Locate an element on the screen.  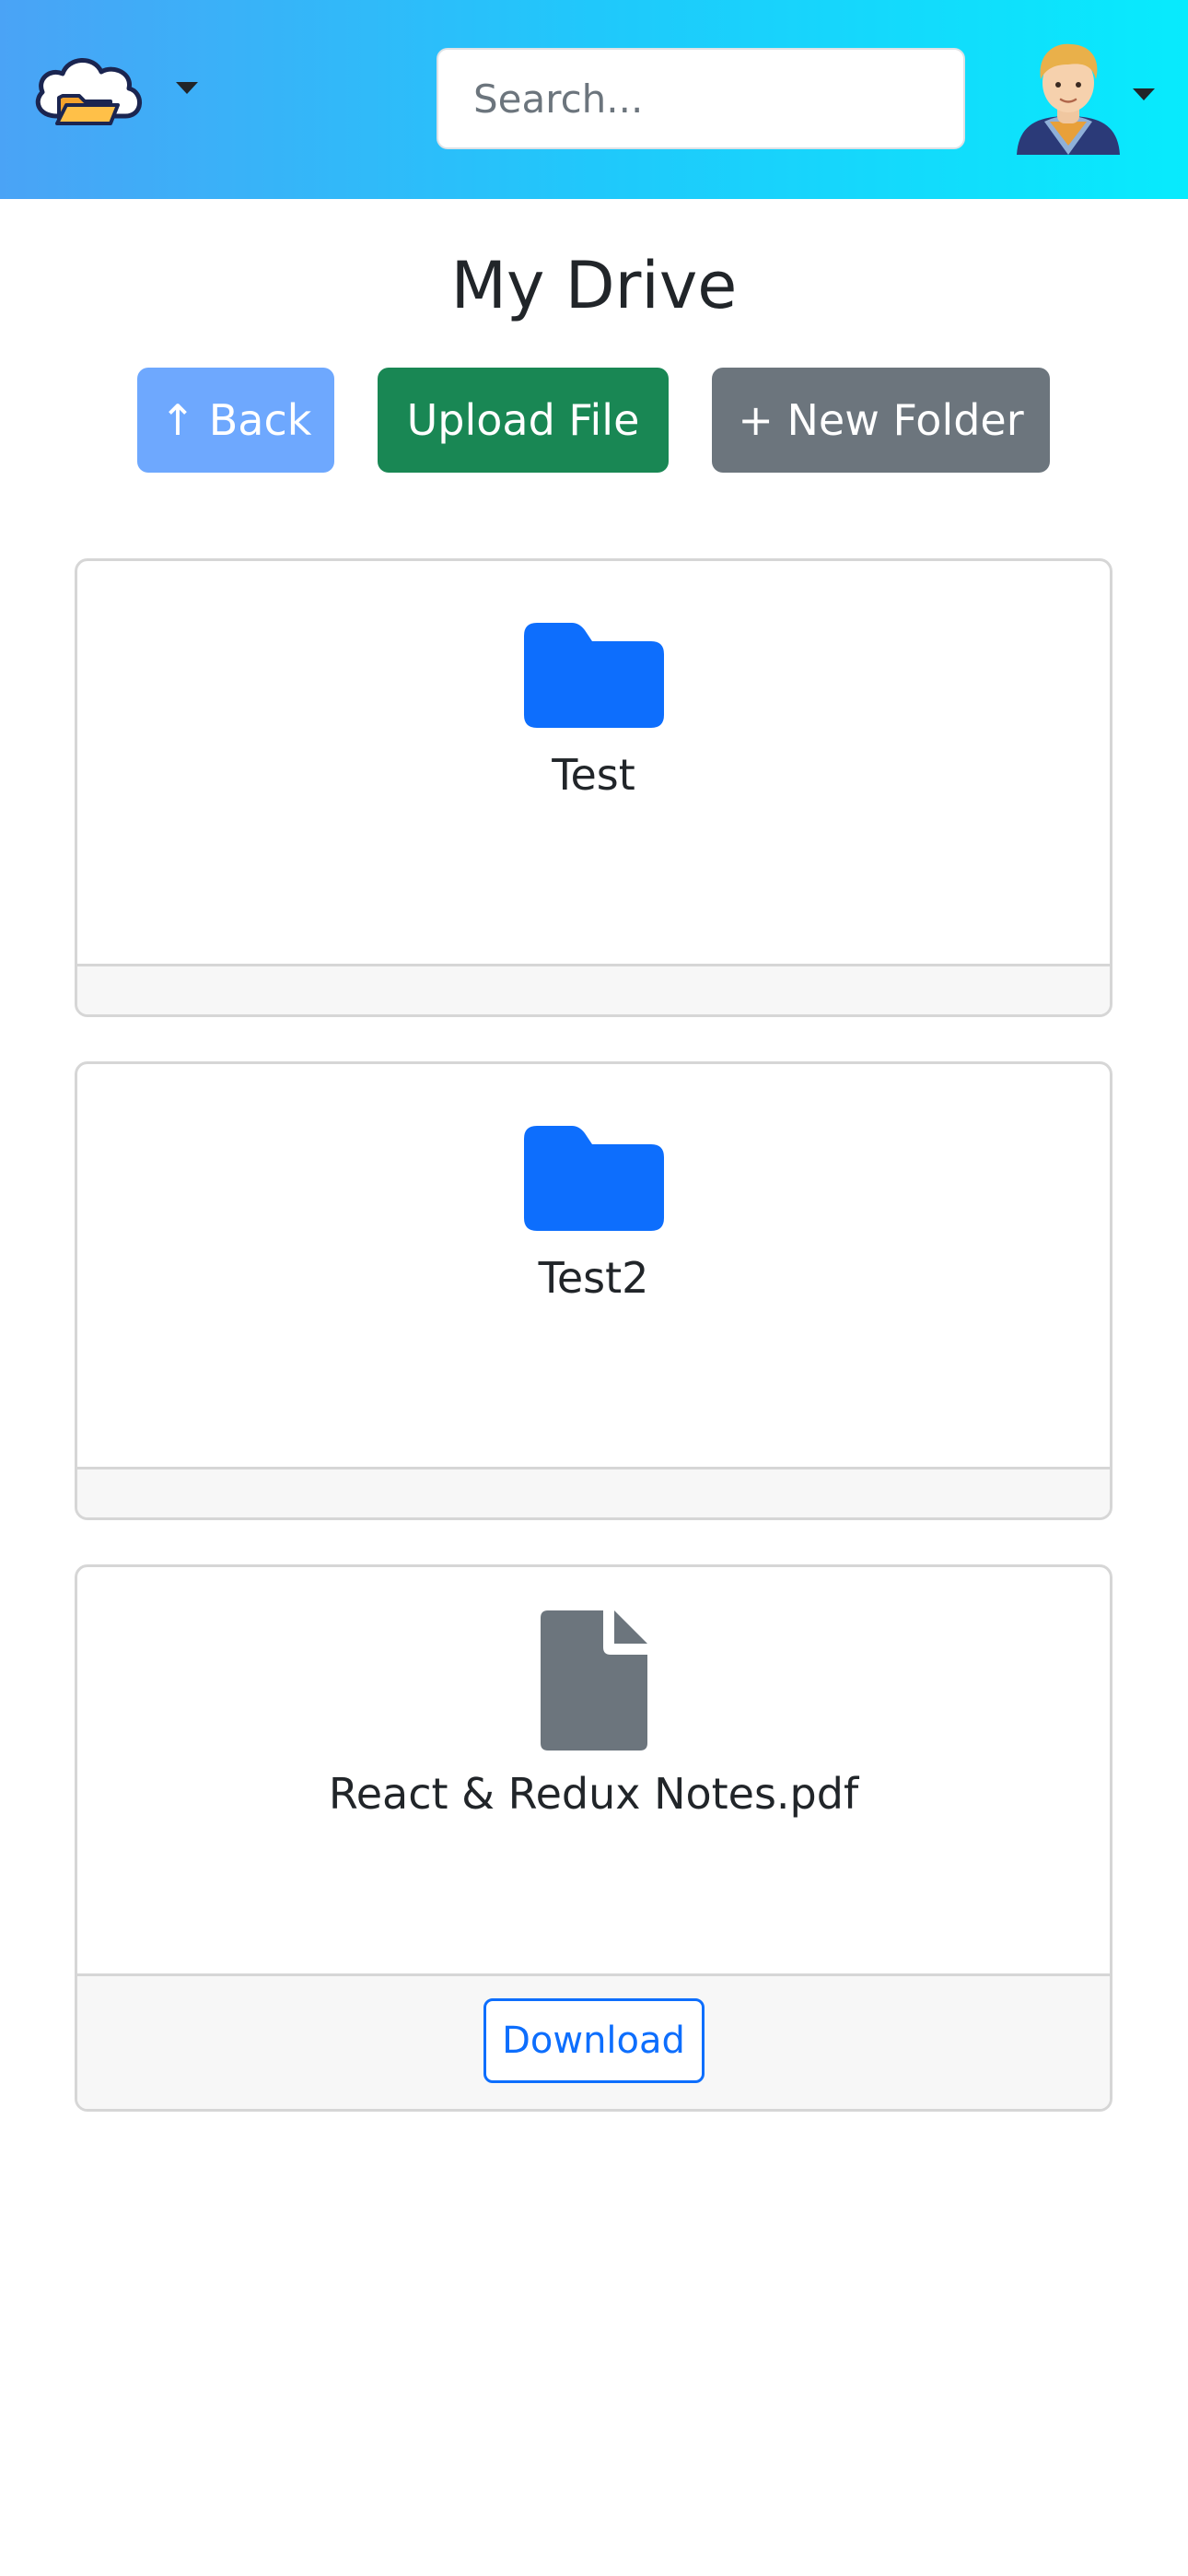
card-body: Test is located at coordinates (593, 765).